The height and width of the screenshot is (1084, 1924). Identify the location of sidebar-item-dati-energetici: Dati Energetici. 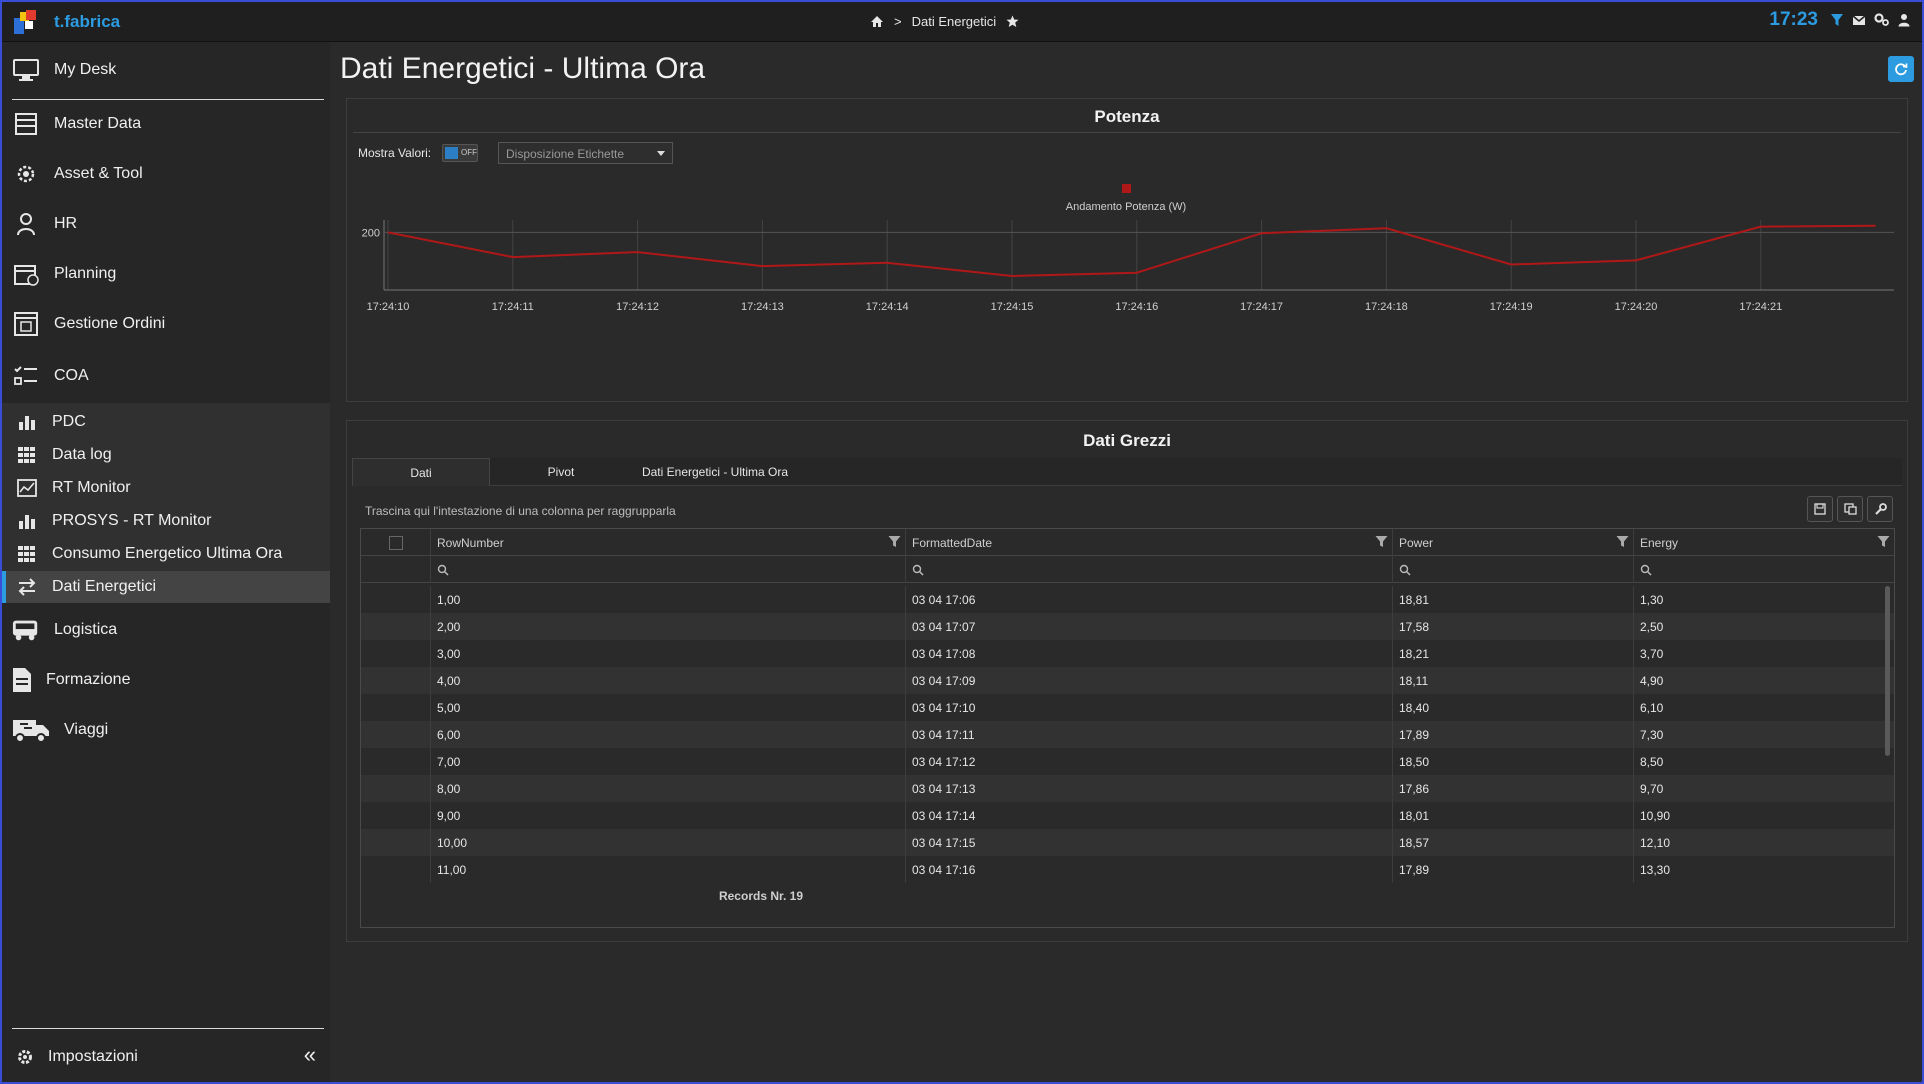
(166, 587).